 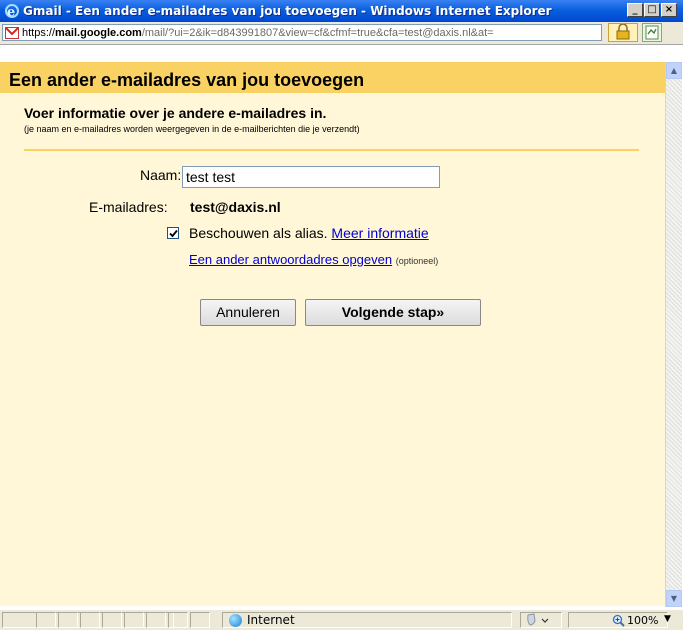 I want to click on email-label: E-mailadres:, so click(x=128, y=207).